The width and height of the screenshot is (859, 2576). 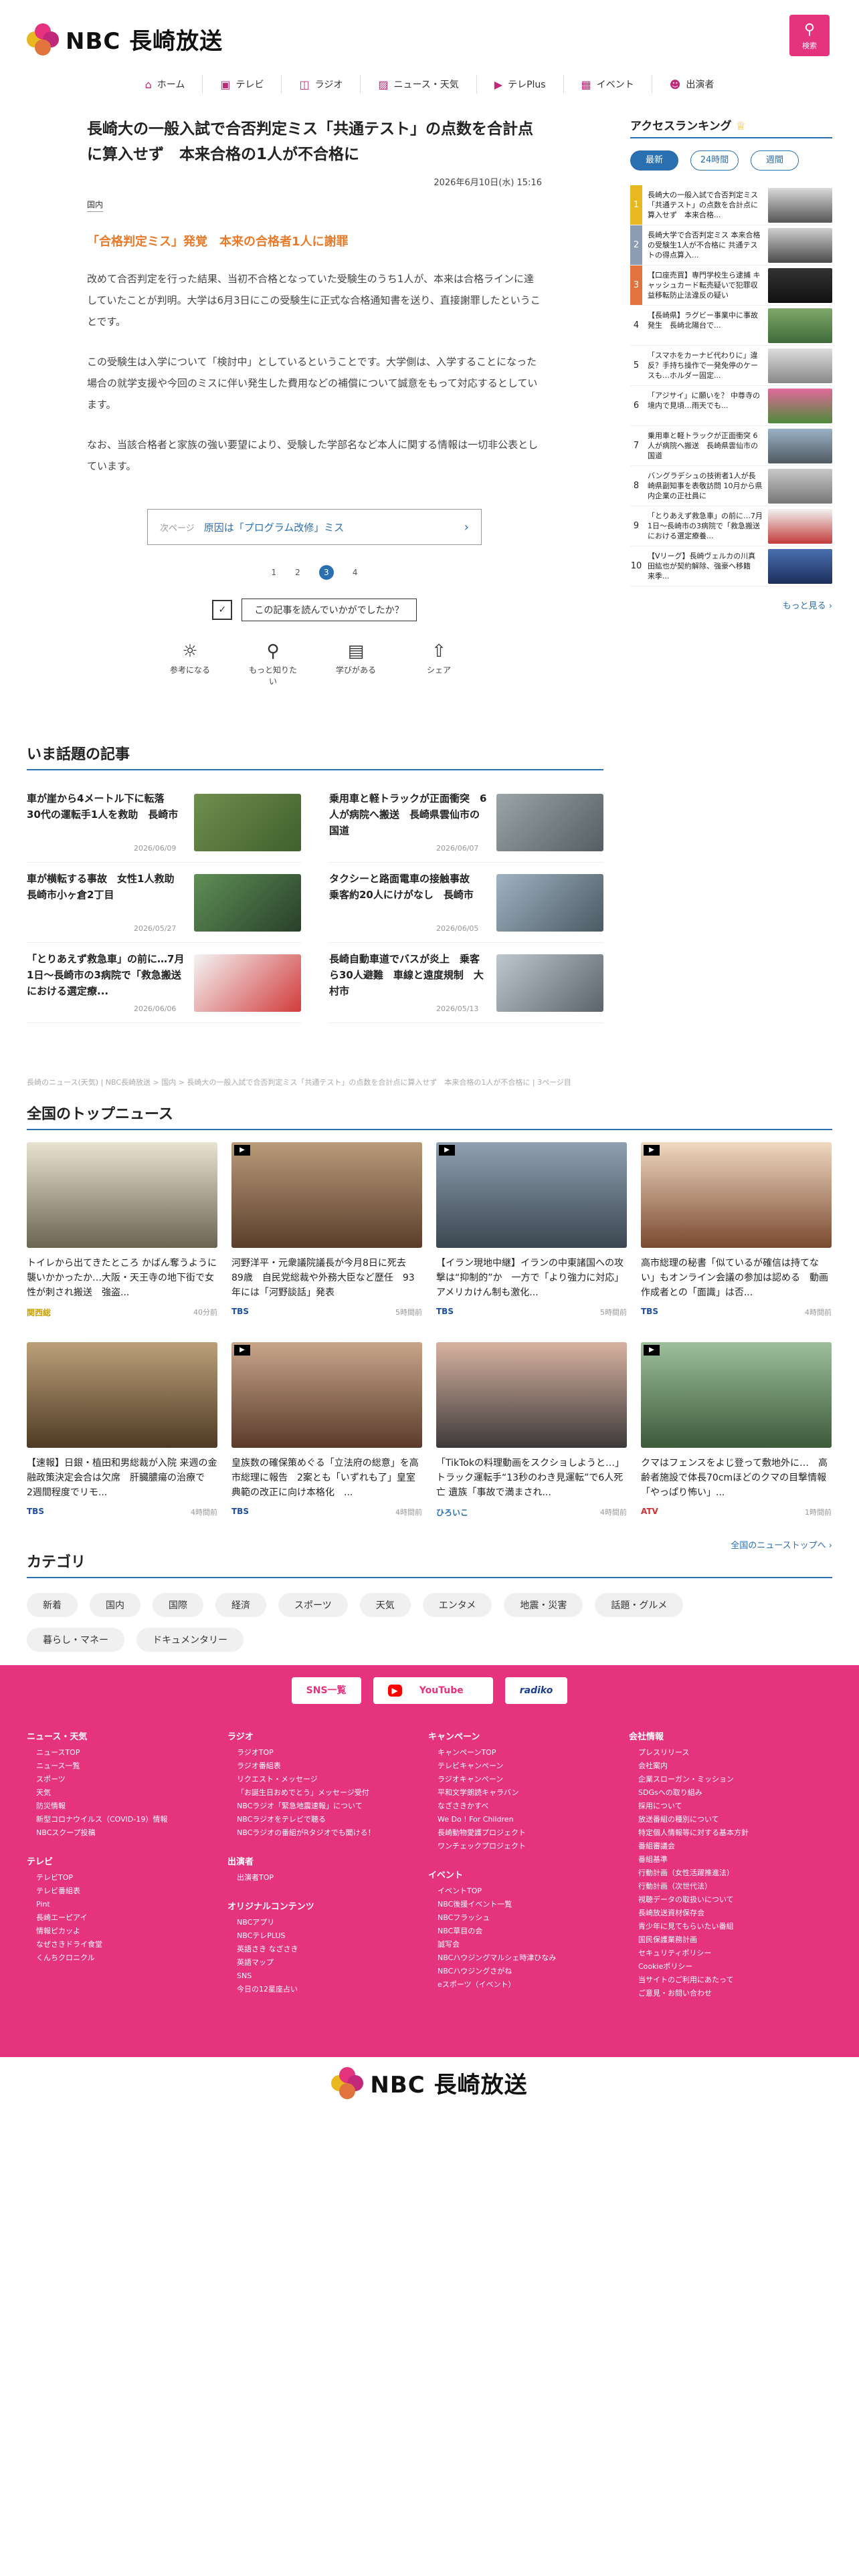 I want to click on footer-link: NBC草目の会, so click(x=529, y=1932).